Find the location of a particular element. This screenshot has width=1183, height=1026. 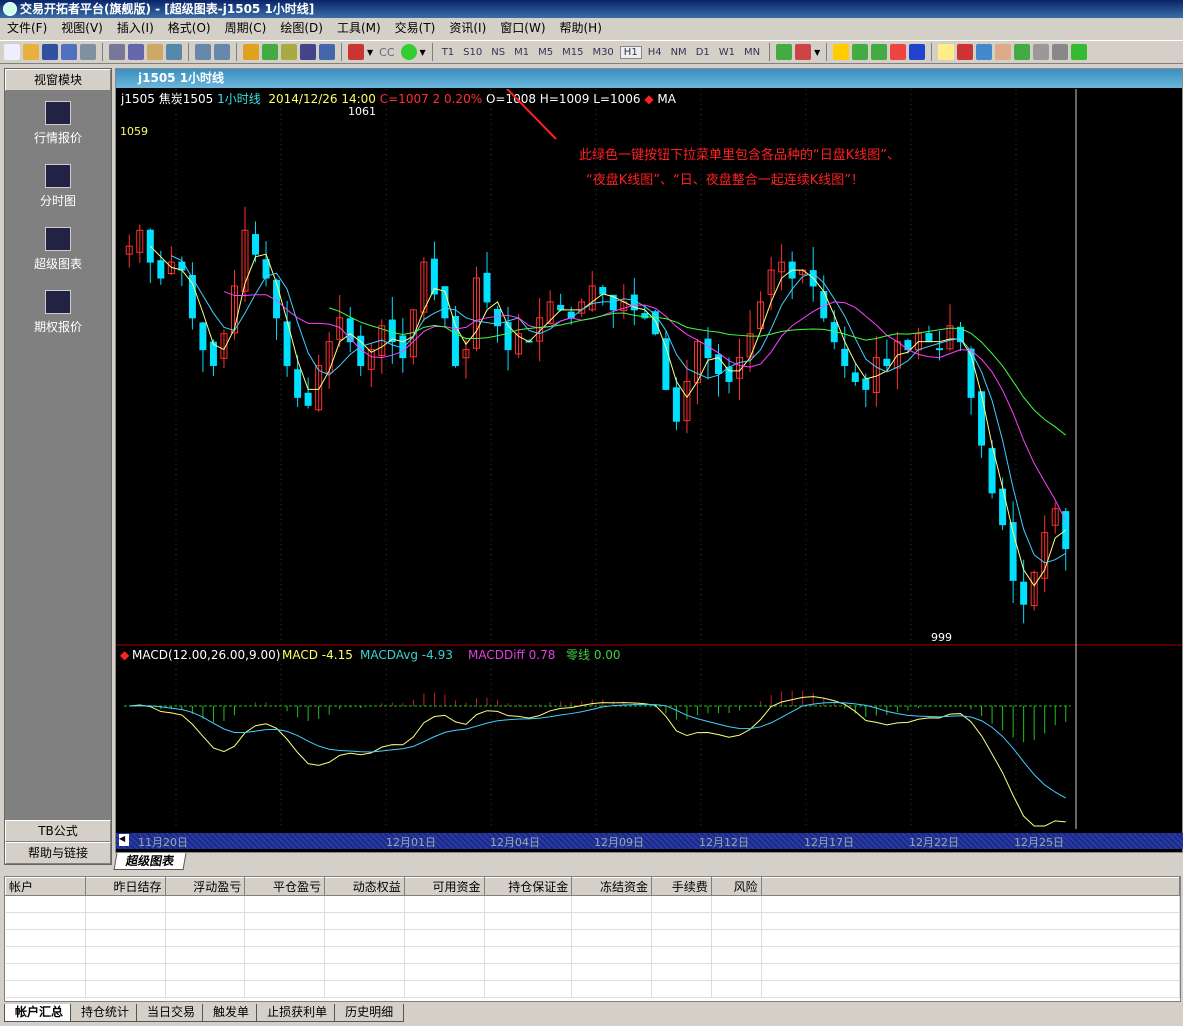

column-header: 帐户 is located at coordinates (45, 886).